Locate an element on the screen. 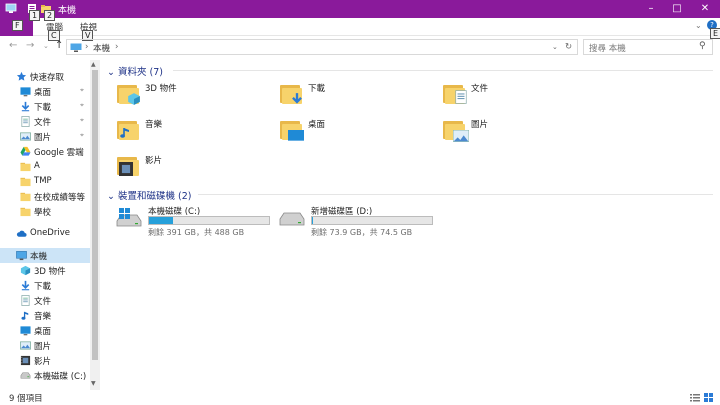 The image size is (720, 405). sidebar-item: 本機磁碟 (C:) is located at coordinates (45, 375).